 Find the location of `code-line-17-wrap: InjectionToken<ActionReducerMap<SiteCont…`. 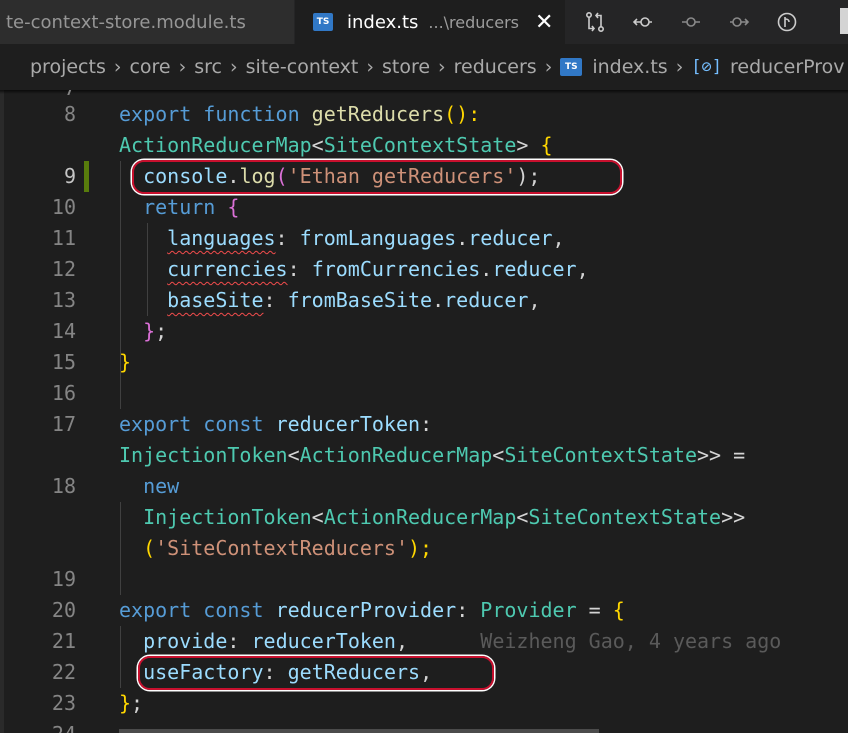

code-line-17-wrap: InjectionToken<ActionReducerMap<SiteCont… is located at coordinates (432, 455).